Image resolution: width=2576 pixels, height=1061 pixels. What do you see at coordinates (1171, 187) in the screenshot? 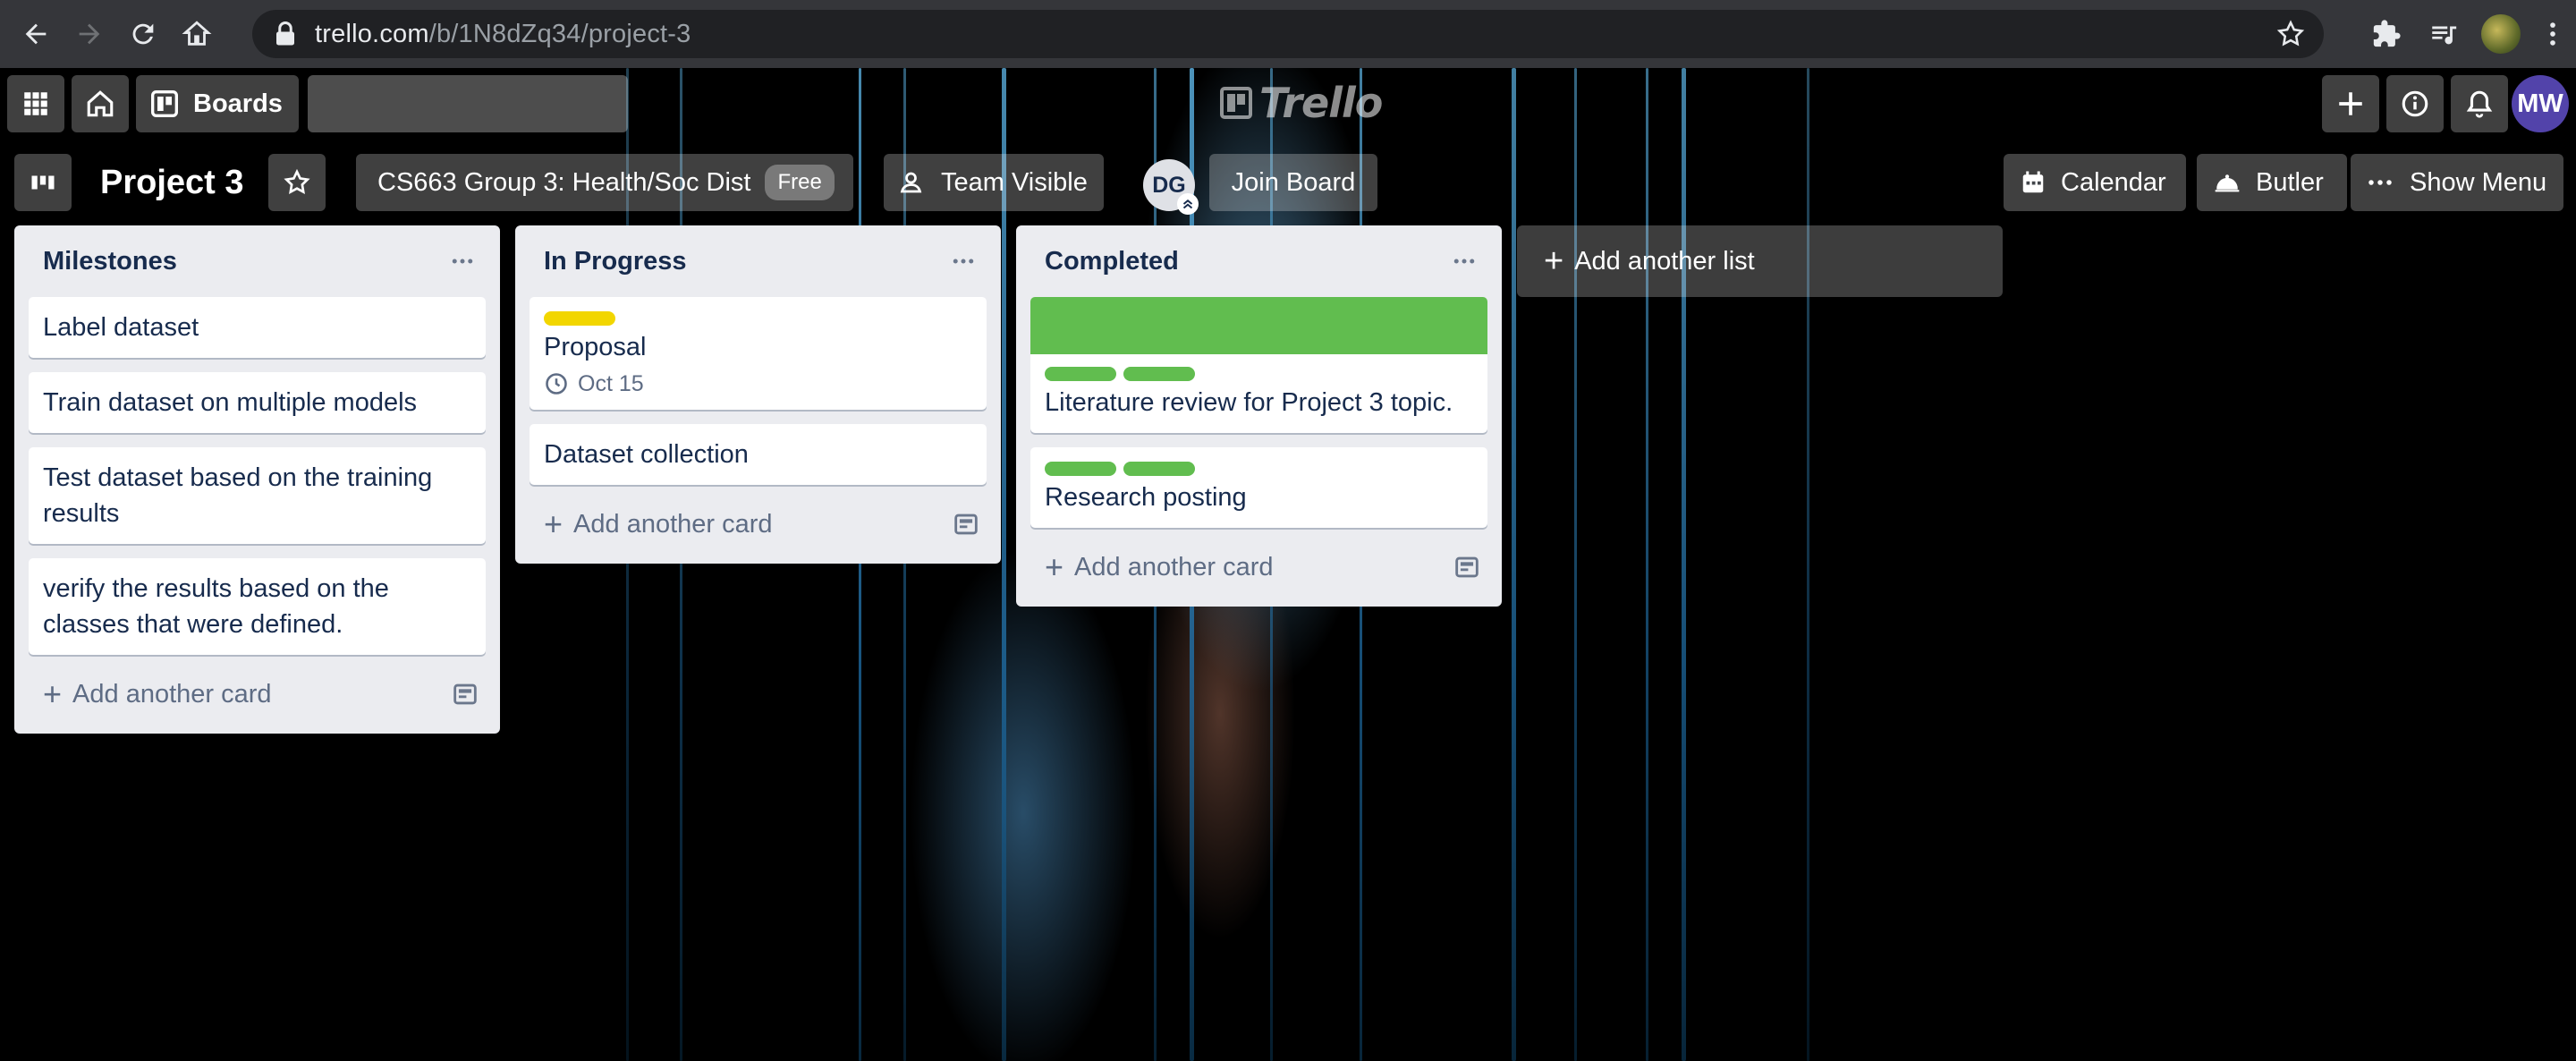
I see `member-avatar: DG` at bounding box center [1171, 187].